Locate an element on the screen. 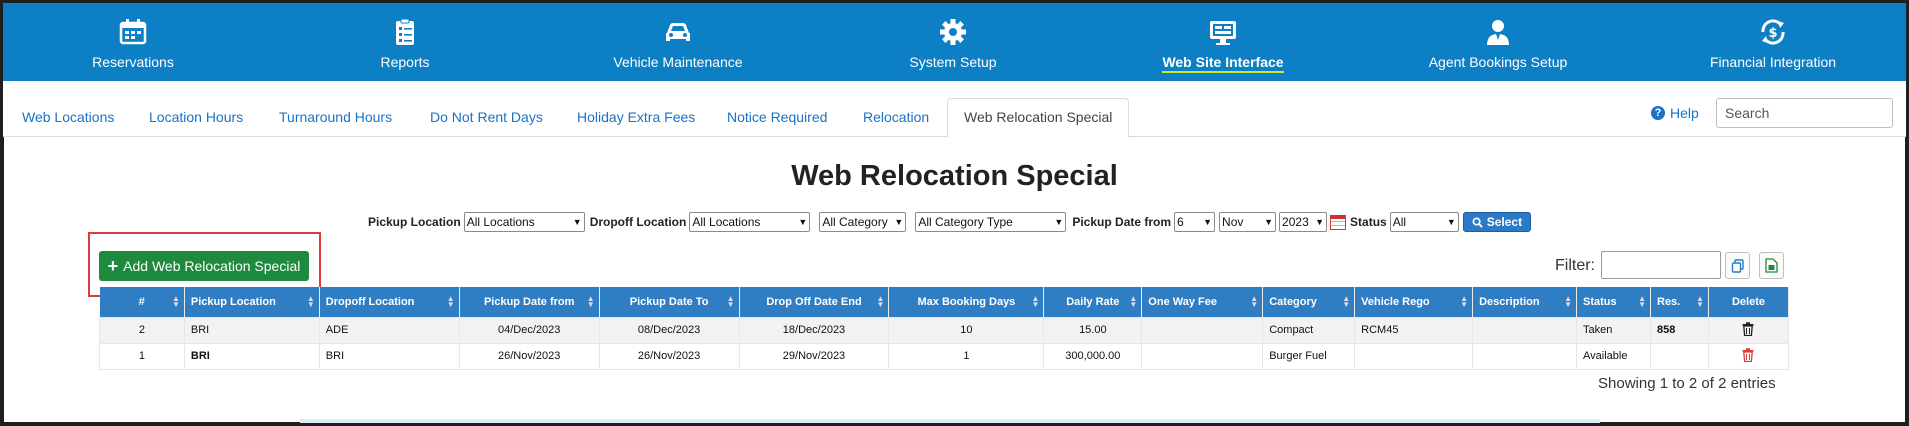 The width and height of the screenshot is (1909, 426). nav-agent-bookings-setup: Agent Bookings Setup is located at coordinates (1498, 42).